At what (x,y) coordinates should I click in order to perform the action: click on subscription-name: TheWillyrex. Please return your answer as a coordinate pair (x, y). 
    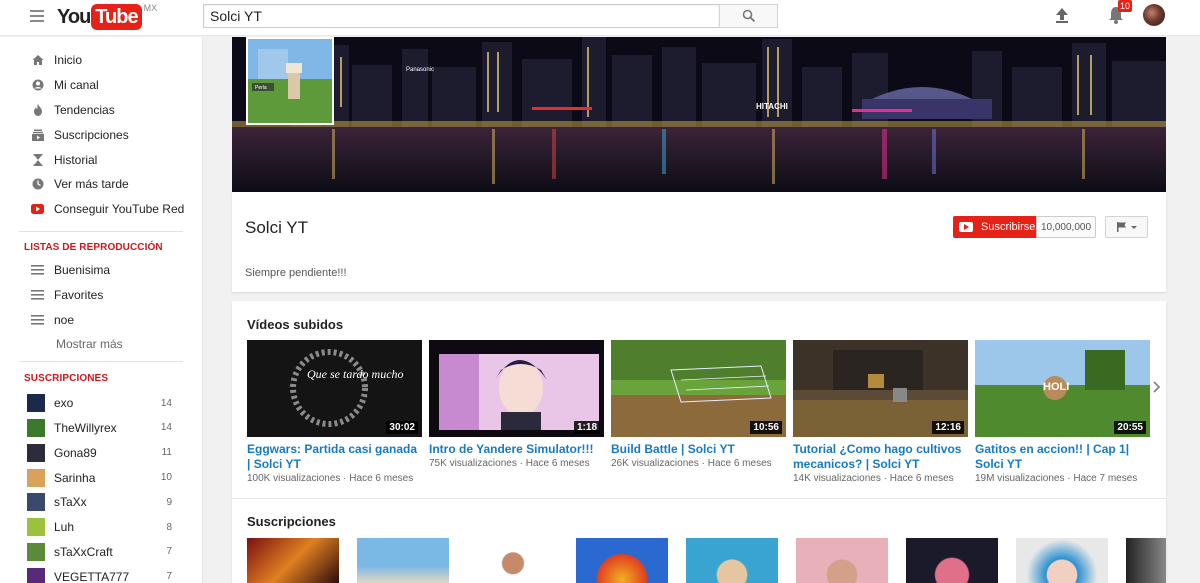
    Looking at the image, I should click on (85, 427).